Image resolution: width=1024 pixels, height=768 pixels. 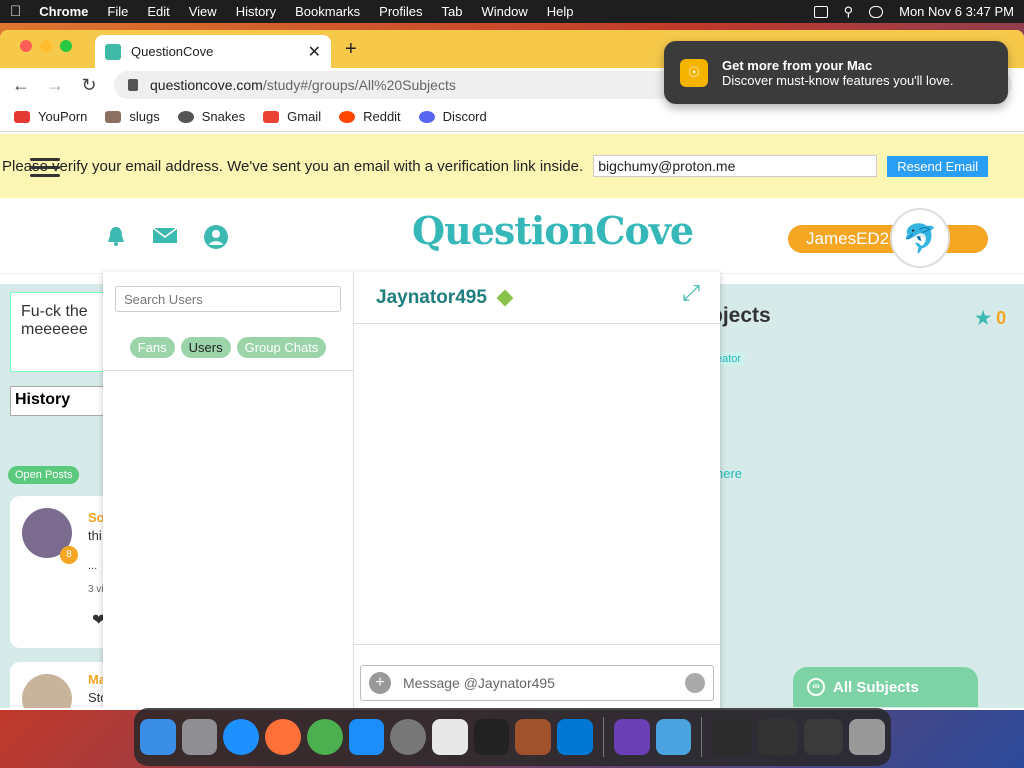 What do you see at coordinates (631, 737) in the screenshot?
I see `visual-studio-icon` at bounding box center [631, 737].